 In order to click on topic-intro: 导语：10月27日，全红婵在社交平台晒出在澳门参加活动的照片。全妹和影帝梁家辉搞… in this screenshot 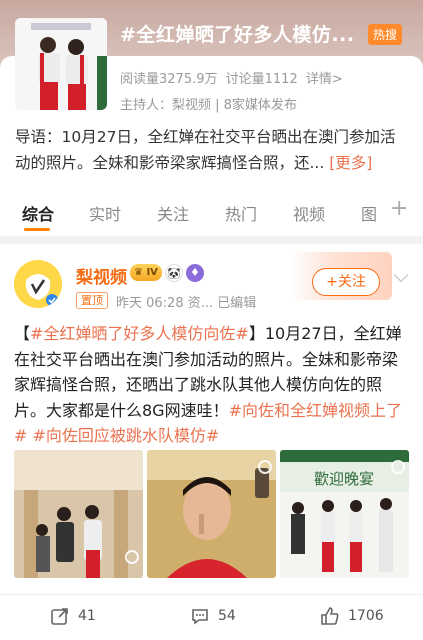, I will do `click(212, 150)`.